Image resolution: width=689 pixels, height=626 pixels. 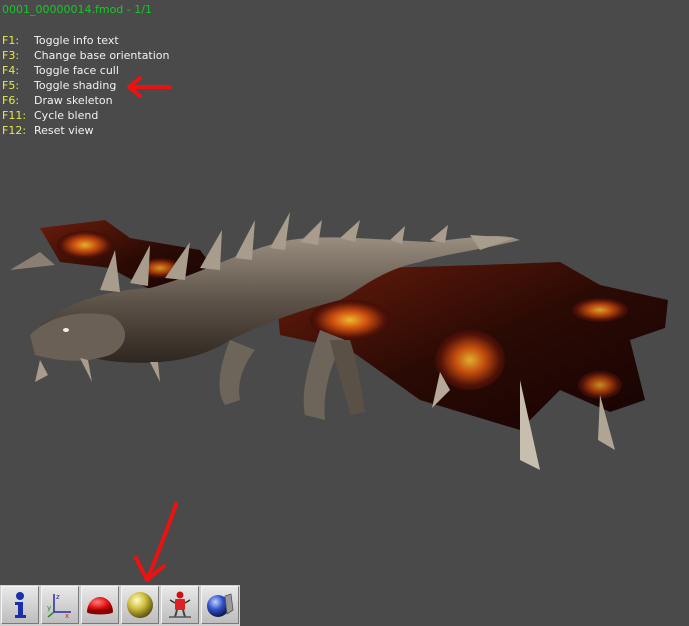 What do you see at coordinates (11, 70) in the screenshot?
I see `help-key: F4:` at bounding box center [11, 70].